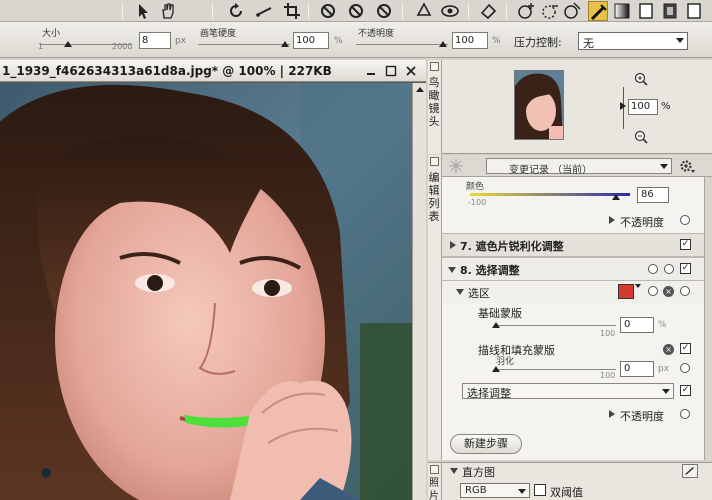 Image resolution: width=712 pixels, height=500 pixels. Describe the element at coordinates (573, 322) in the screenshot. I see `base-mask-row: 基础蒙版 100 0 %` at that location.